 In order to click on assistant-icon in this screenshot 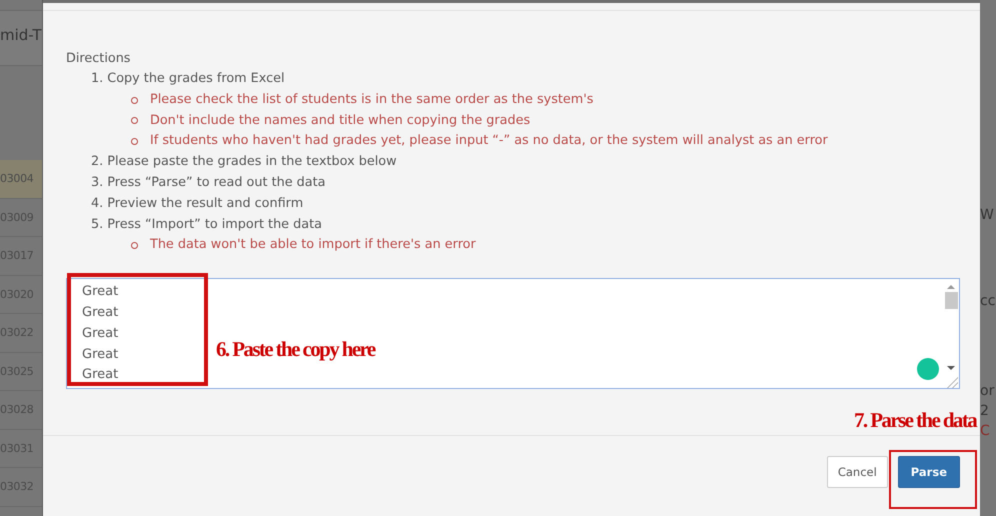, I will do `click(928, 369)`.